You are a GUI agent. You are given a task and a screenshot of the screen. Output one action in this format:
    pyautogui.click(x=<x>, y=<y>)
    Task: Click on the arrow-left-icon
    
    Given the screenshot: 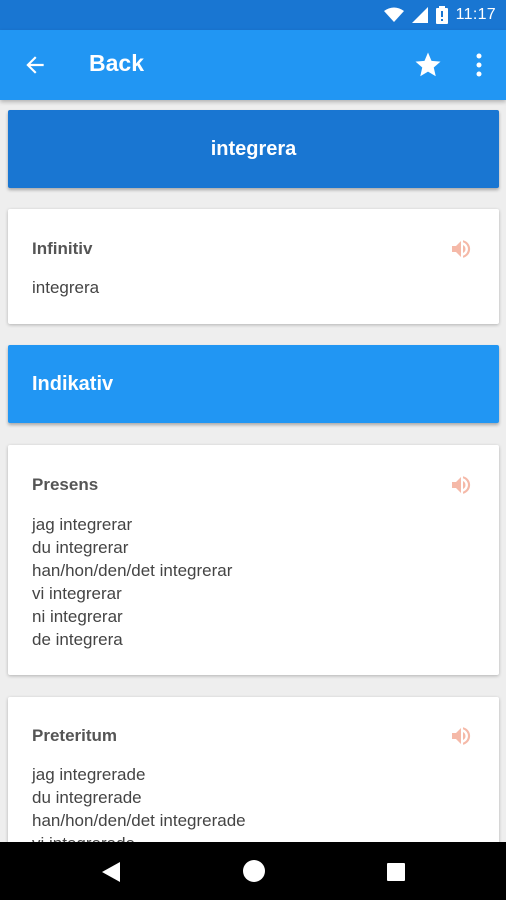 What is the action you would take?
    pyautogui.click(x=35, y=65)
    